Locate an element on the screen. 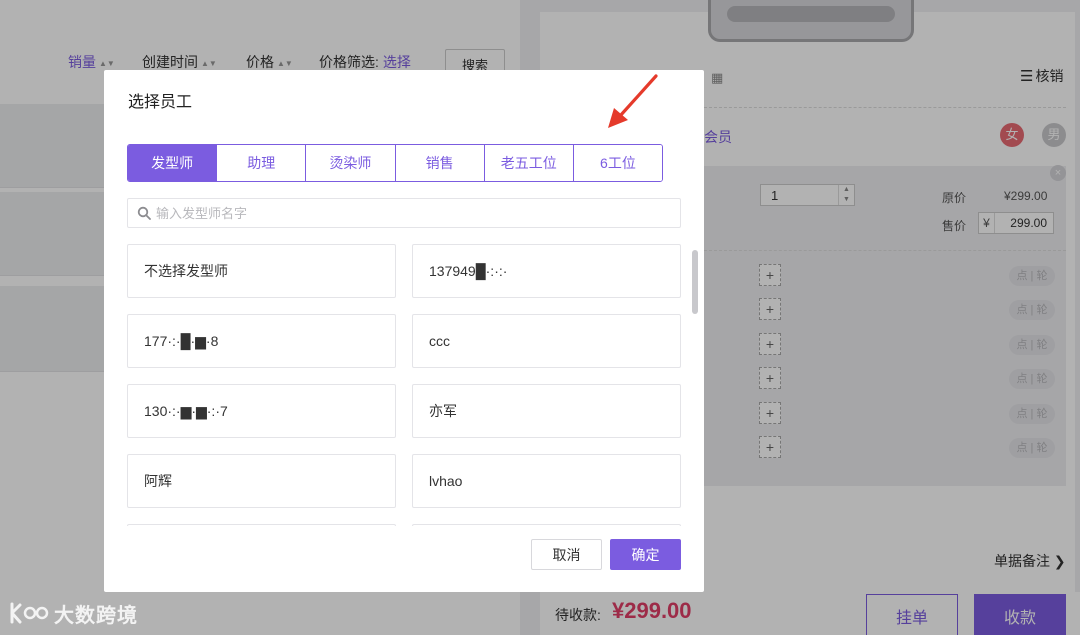  scrollbar-thumb is located at coordinates (695, 282).